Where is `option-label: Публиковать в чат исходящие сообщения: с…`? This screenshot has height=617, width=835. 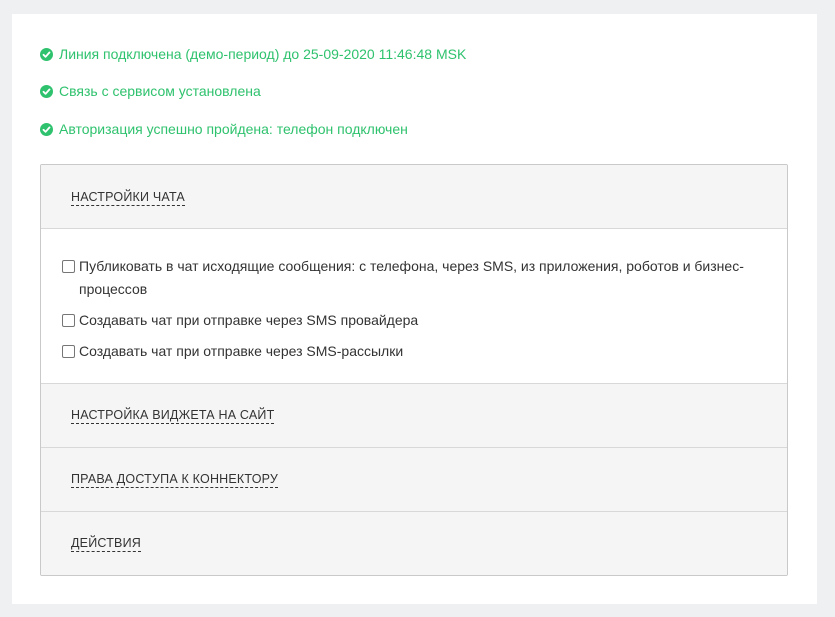 option-label: Публиковать в чат исходящие сообщения: с… is located at coordinates (411, 277).